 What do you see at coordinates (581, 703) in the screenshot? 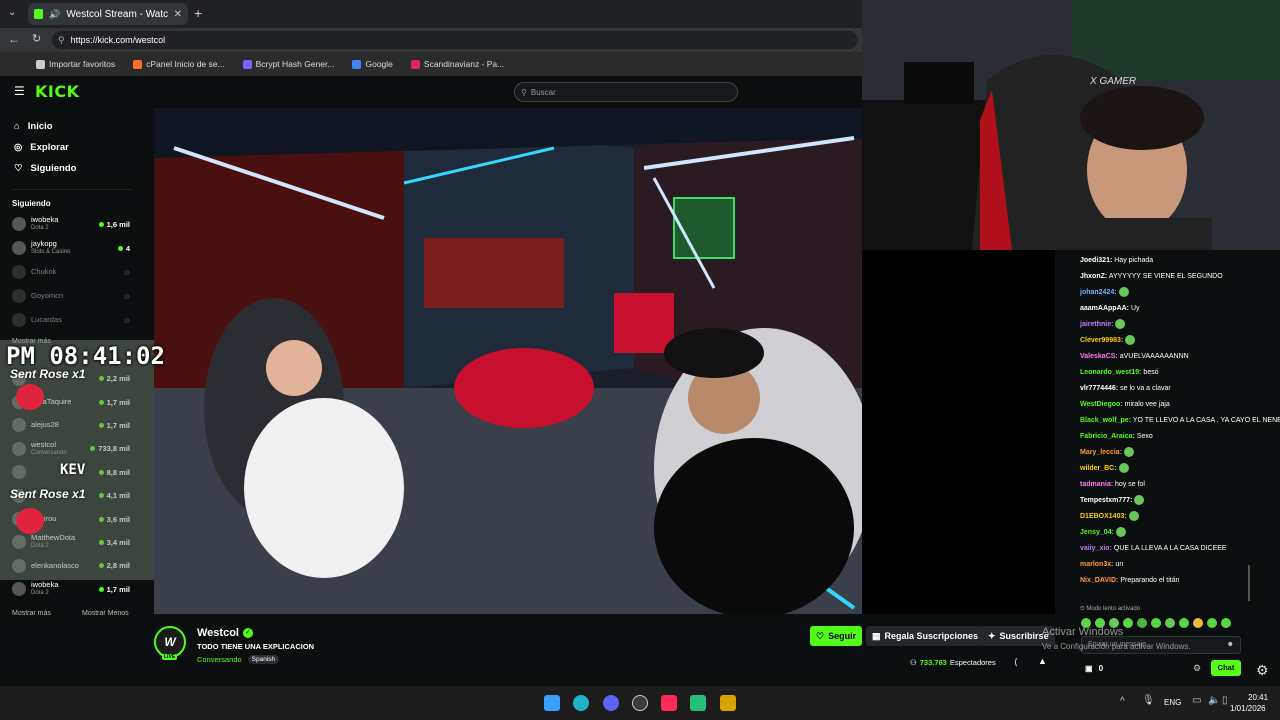
I see `edge-icon` at bounding box center [581, 703].